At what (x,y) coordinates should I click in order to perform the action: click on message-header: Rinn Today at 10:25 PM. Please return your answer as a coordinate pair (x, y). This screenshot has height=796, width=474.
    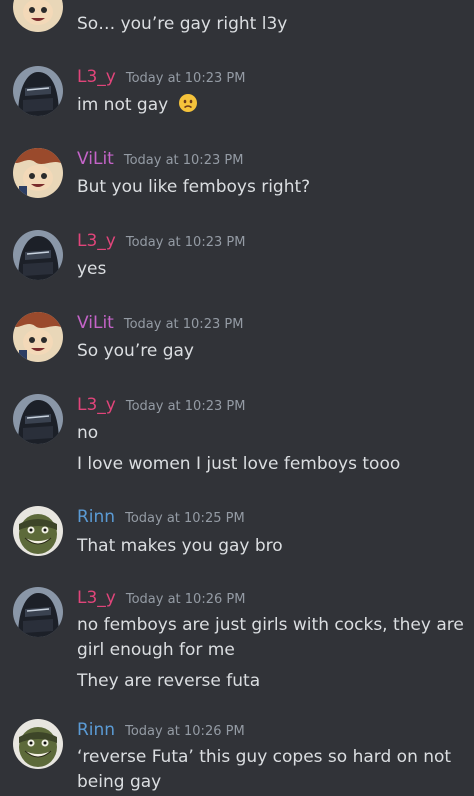
    Looking at the image, I should click on (161, 519).